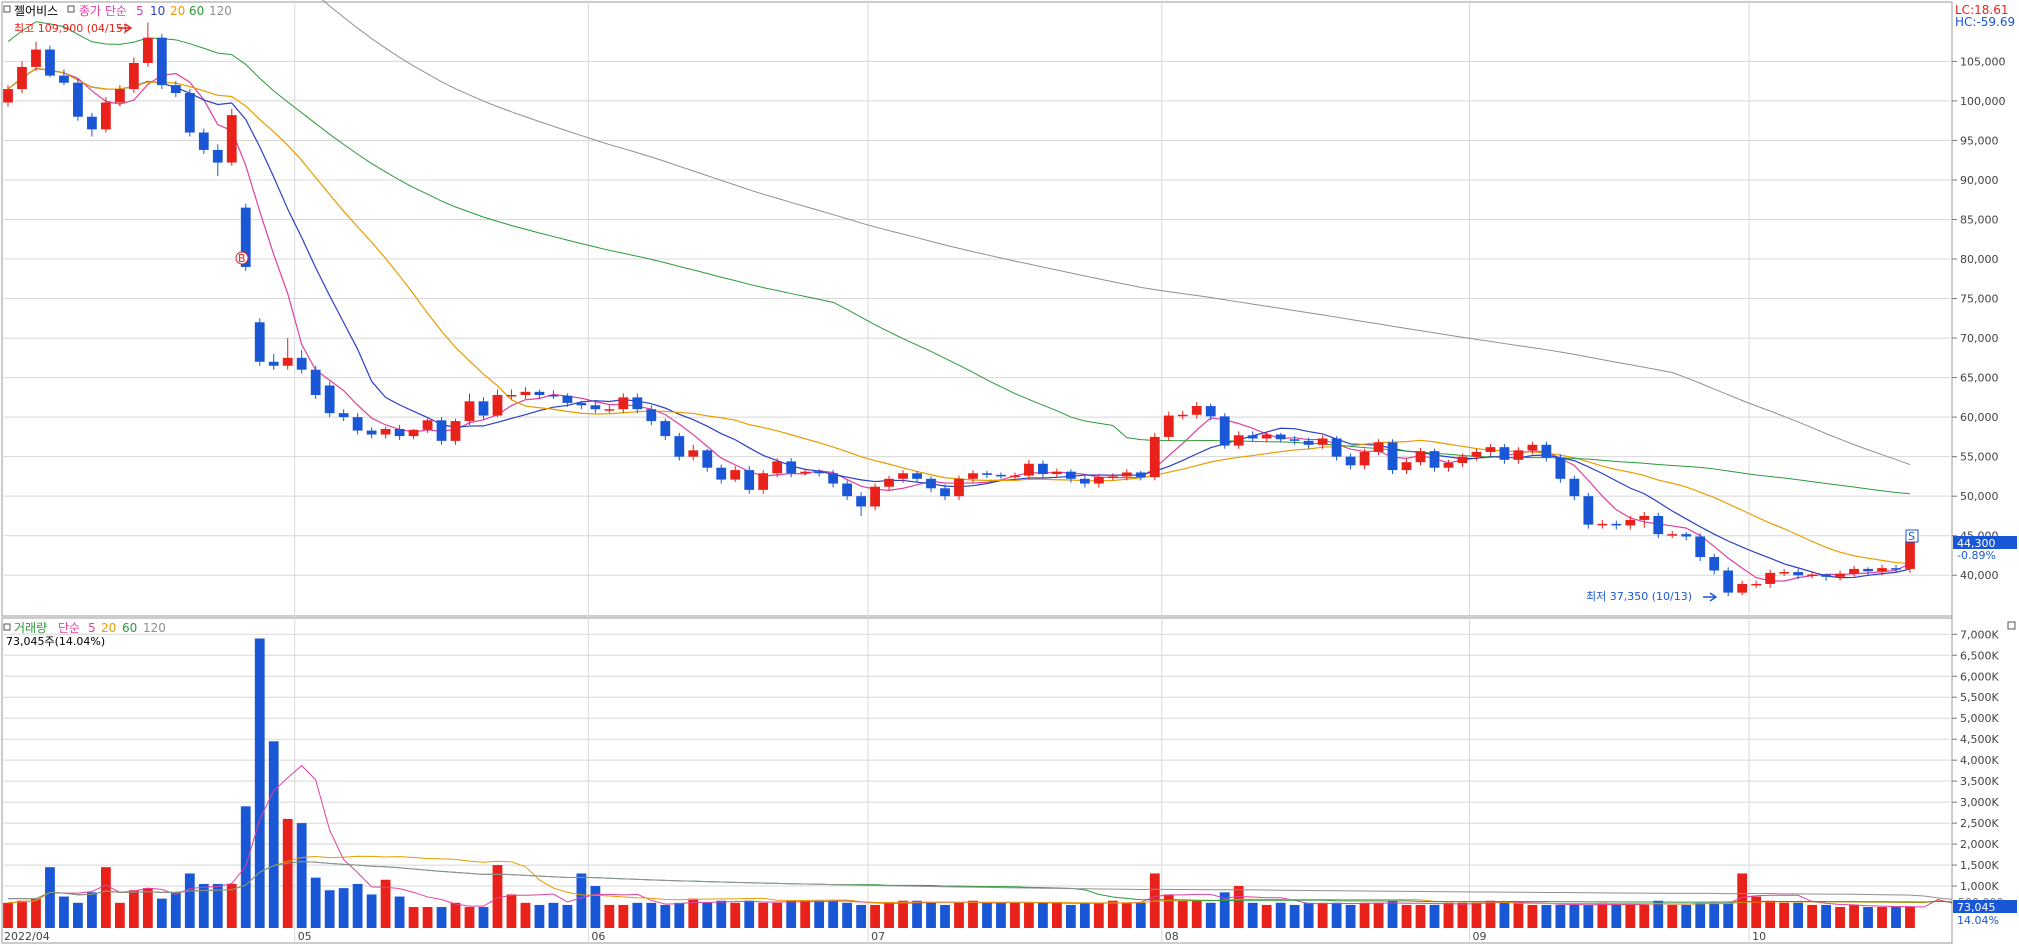  What do you see at coordinates (1979, 718) in the screenshot?
I see `volume-tick-label: 5,000K` at bounding box center [1979, 718].